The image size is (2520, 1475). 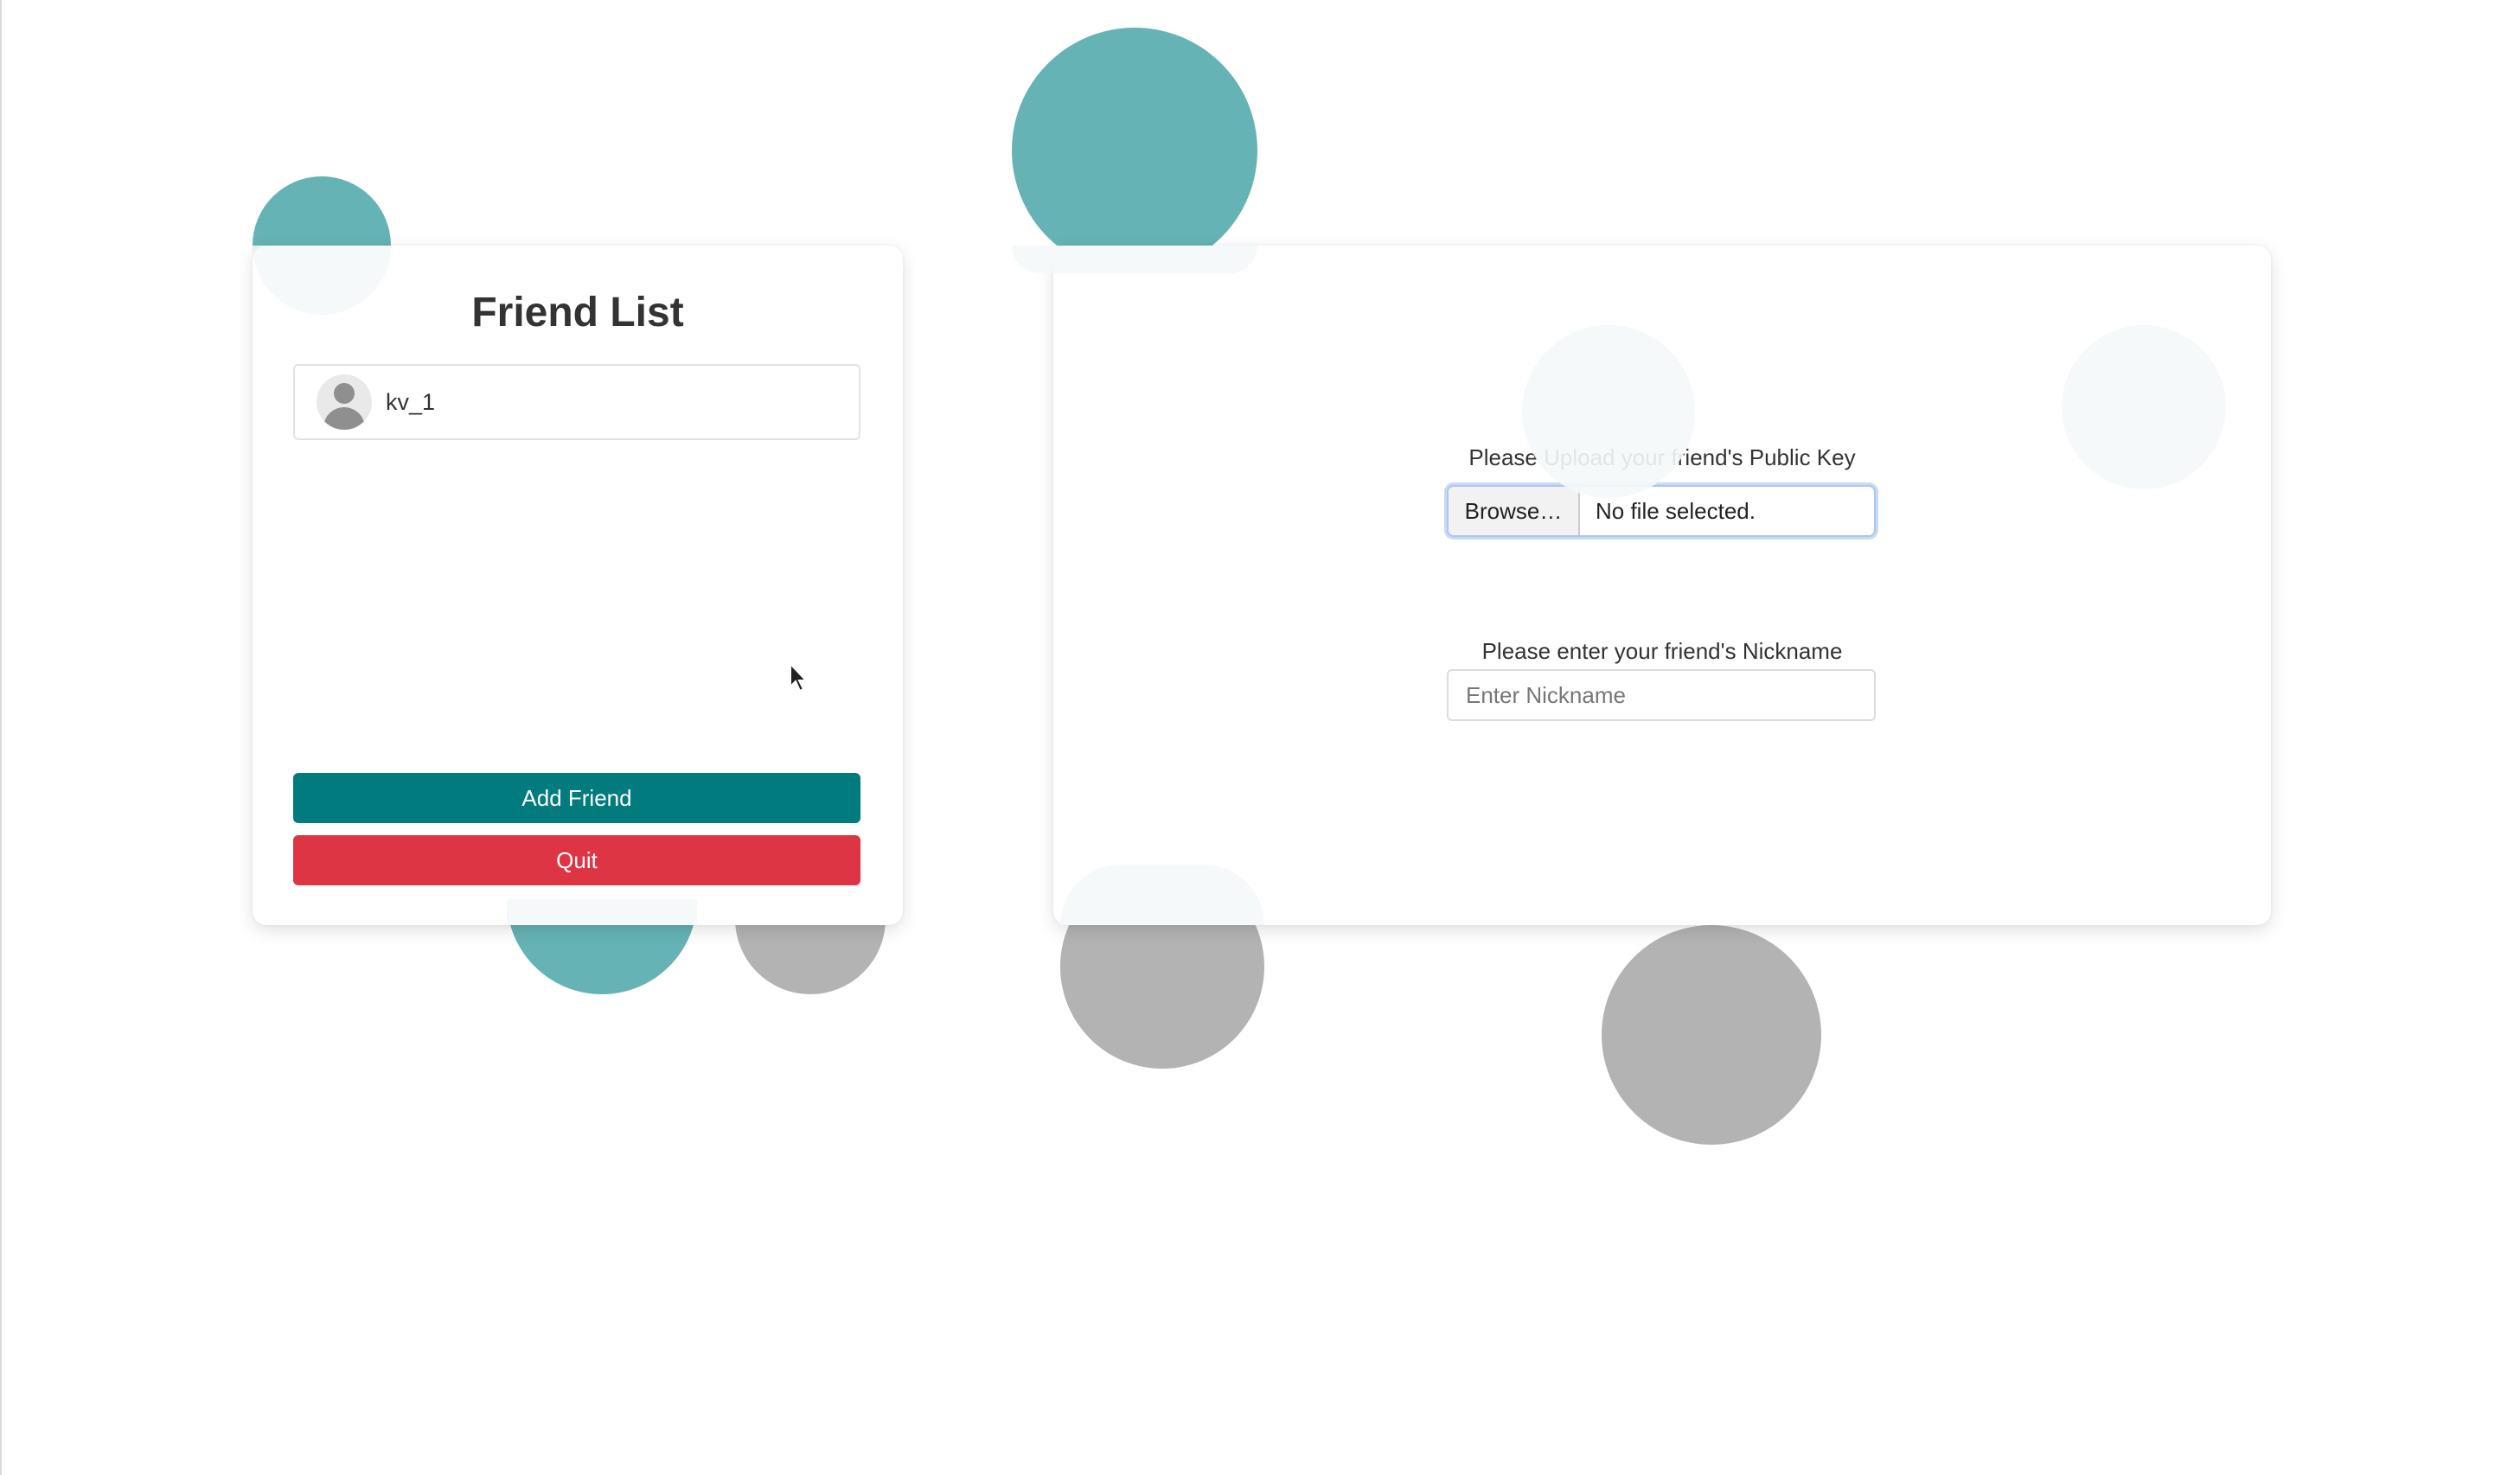 What do you see at coordinates (800, 677) in the screenshot?
I see `mouse-pointer-icon` at bounding box center [800, 677].